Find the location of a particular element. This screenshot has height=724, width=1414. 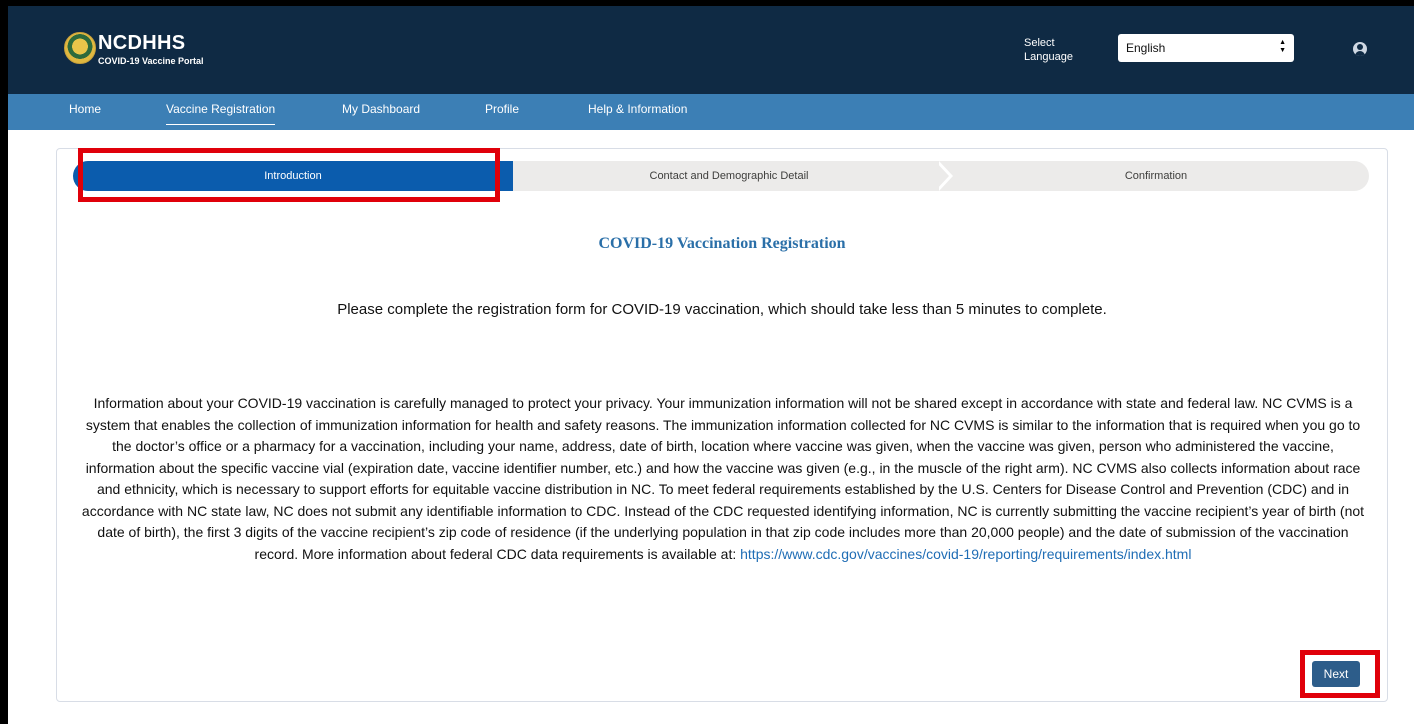

nav-item-vaccine-registration: Vaccine Registration is located at coordinates (221, 112).